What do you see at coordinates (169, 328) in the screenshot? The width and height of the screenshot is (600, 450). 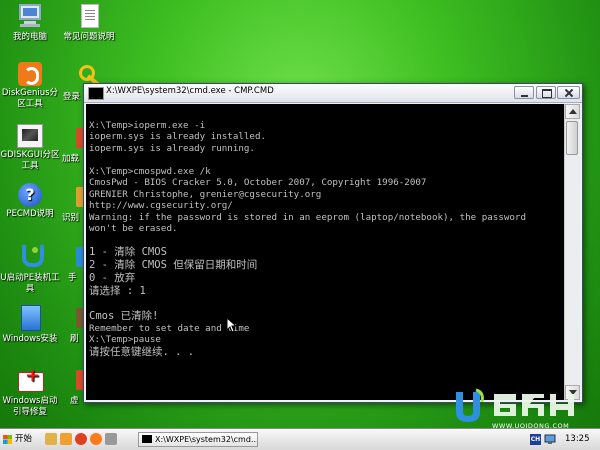 I see `console-line: Remember to set date and time` at bounding box center [169, 328].